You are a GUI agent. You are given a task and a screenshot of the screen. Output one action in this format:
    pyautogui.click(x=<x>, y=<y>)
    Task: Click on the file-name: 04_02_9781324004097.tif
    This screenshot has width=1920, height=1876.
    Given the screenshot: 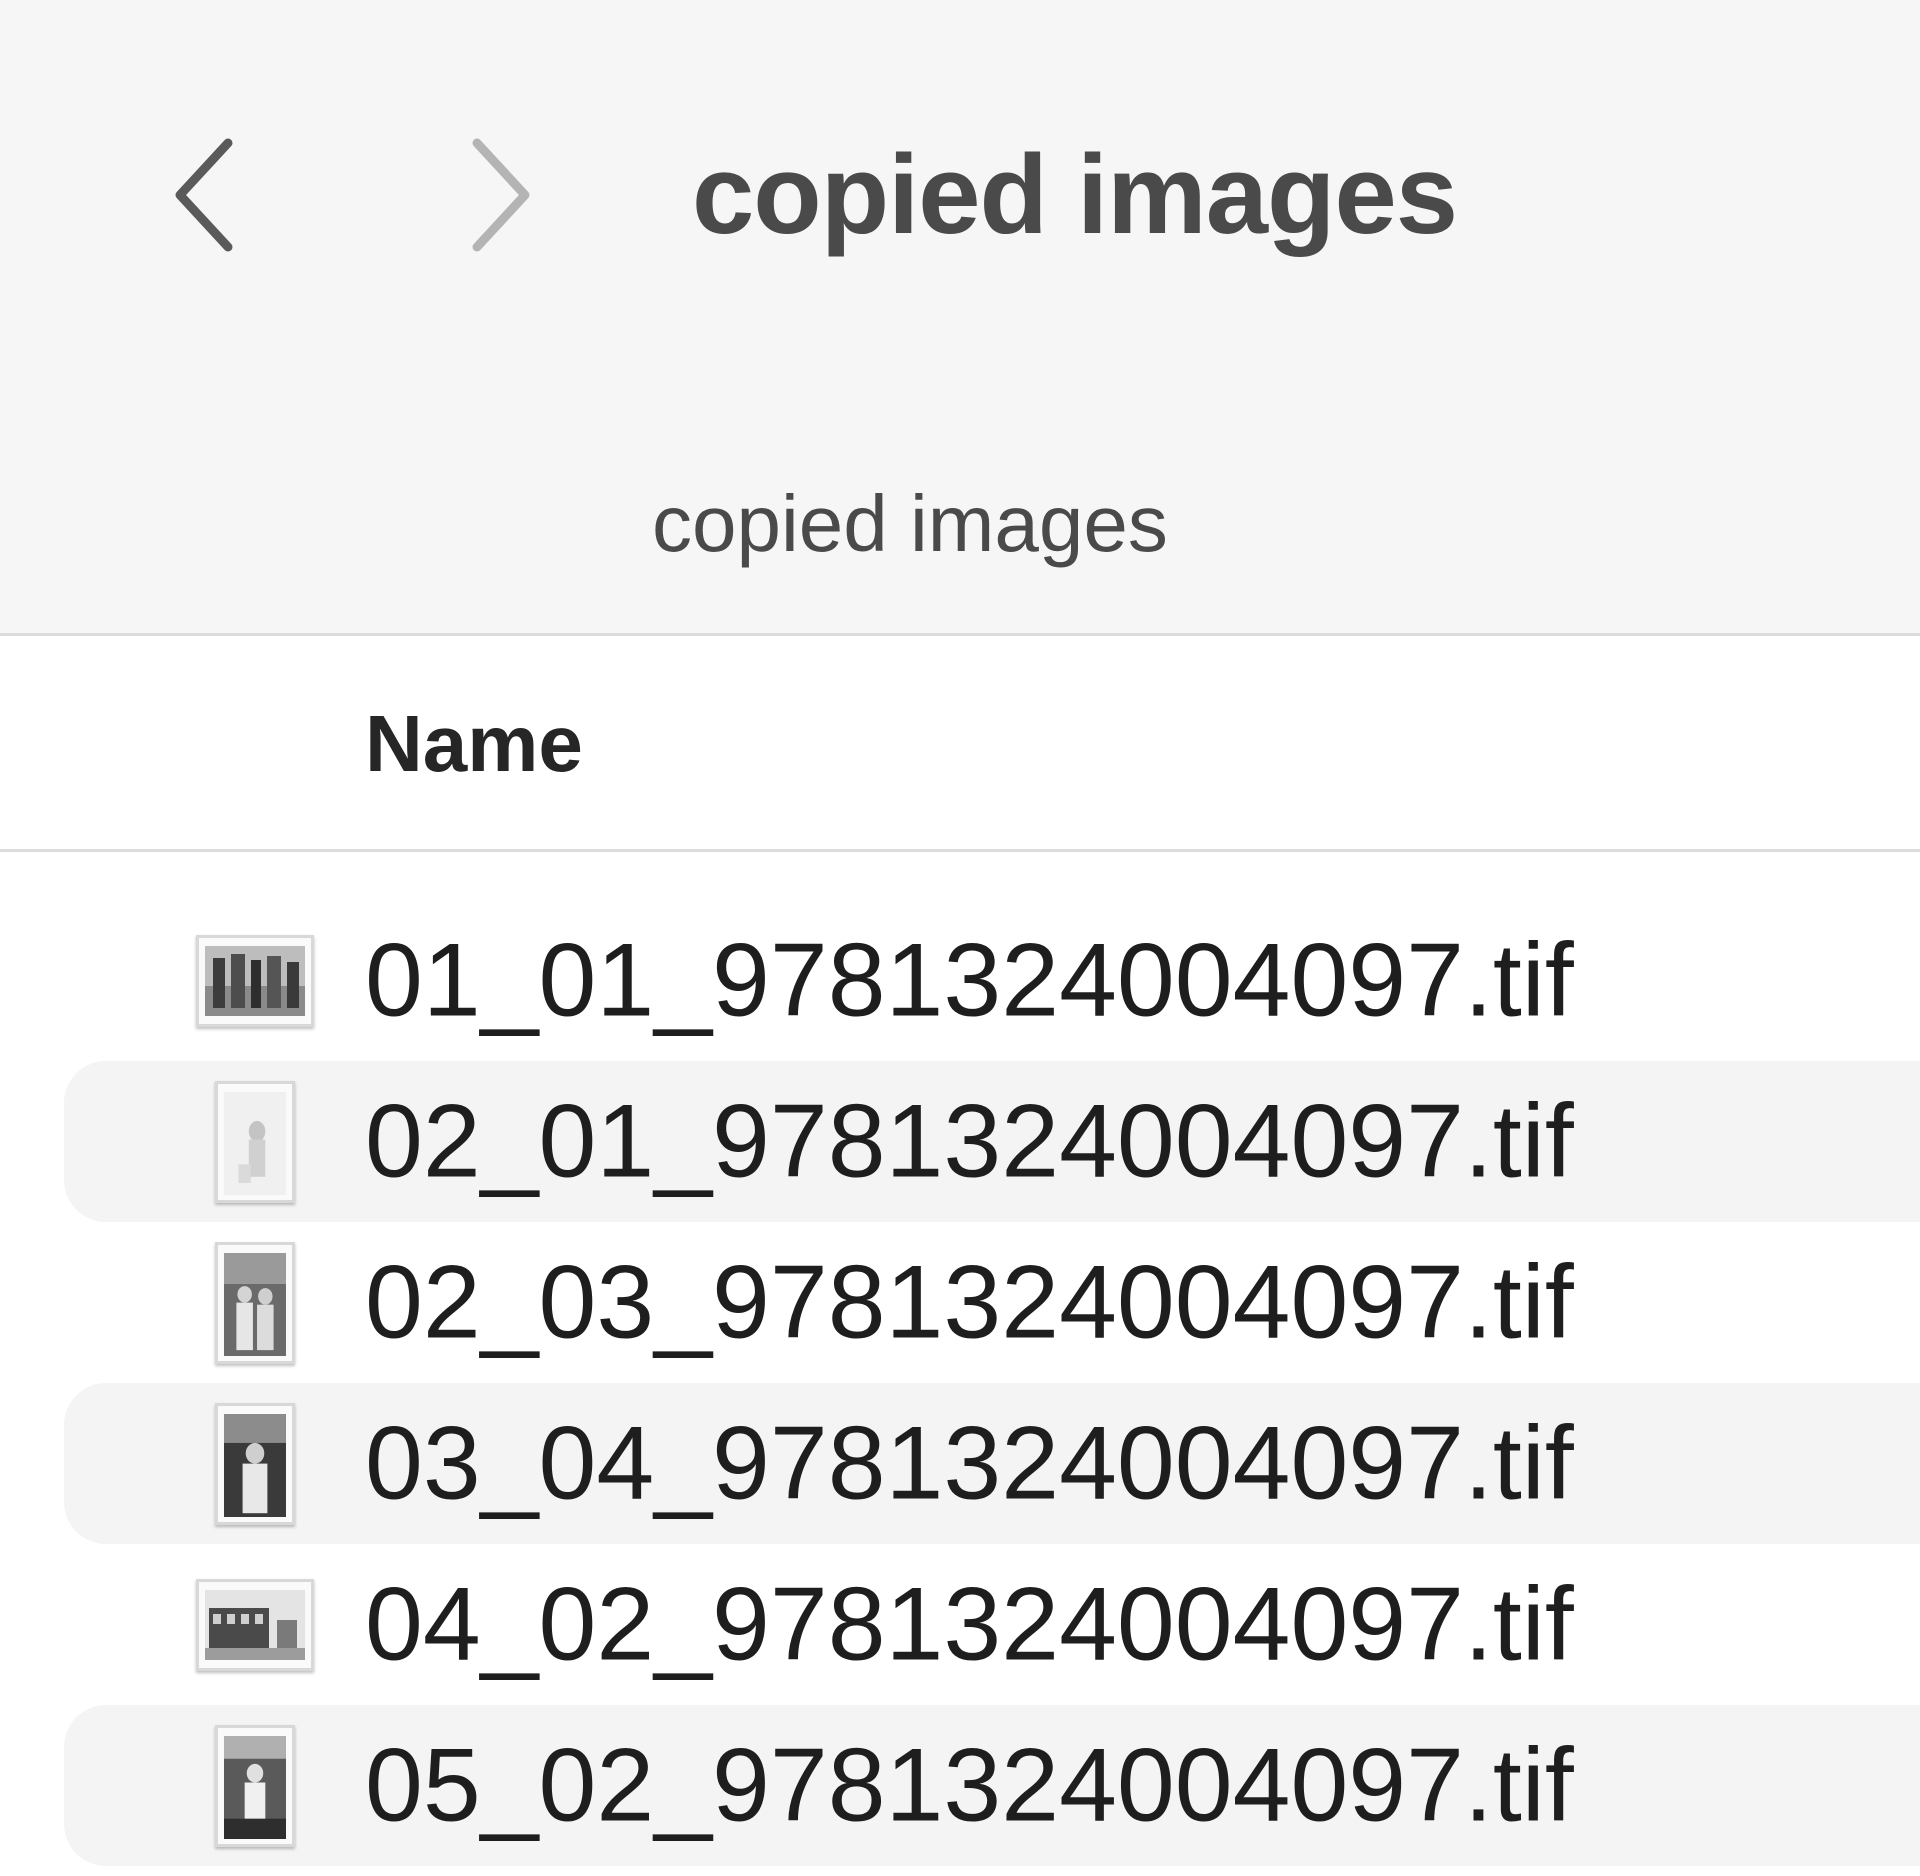 What is the action you would take?
    pyautogui.click(x=969, y=1624)
    